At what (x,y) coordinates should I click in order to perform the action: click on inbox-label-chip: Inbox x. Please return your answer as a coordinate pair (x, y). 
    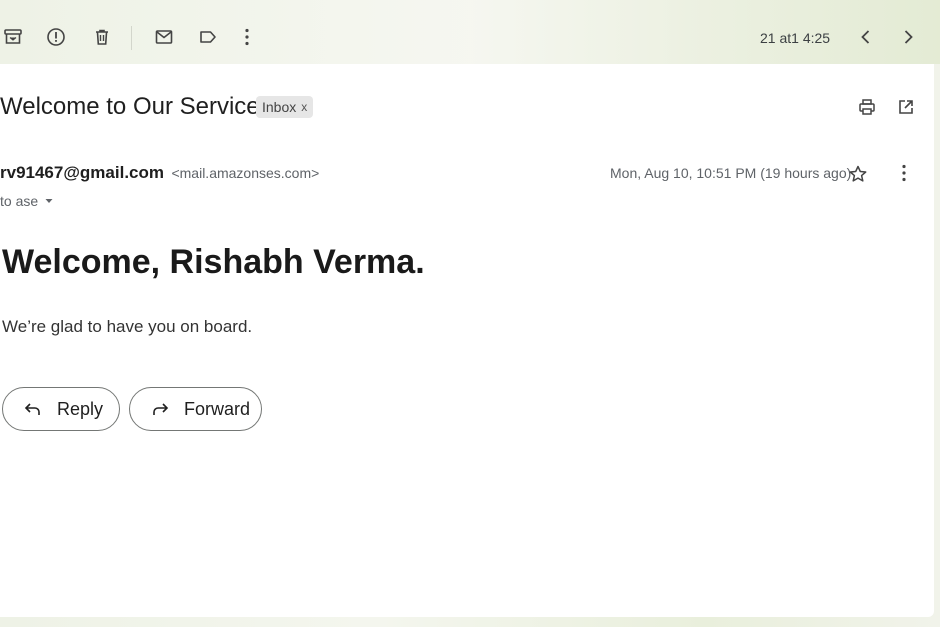
    Looking at the image, I should click on (285, 107).